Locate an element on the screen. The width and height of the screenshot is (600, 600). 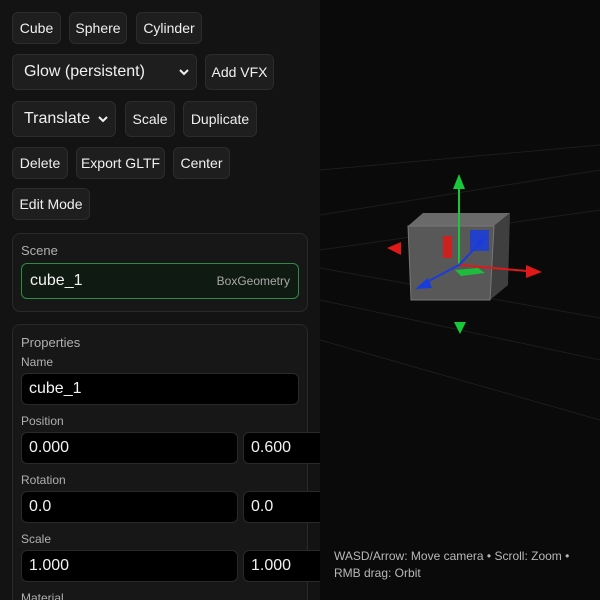
properties-title: Properties is located at coordinates (51, 342).